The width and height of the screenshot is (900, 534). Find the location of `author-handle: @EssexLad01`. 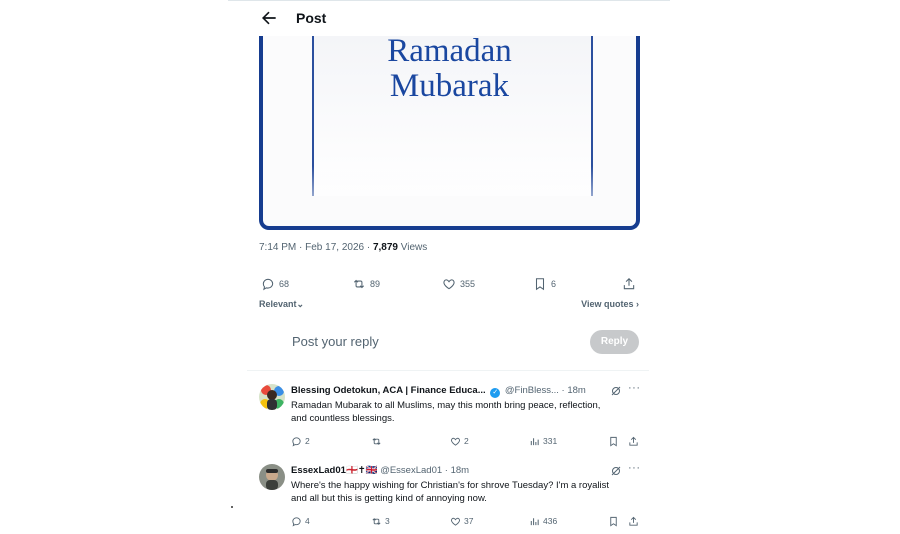

author-handle: @EssexLad01 is located at coordinates (411, 470).